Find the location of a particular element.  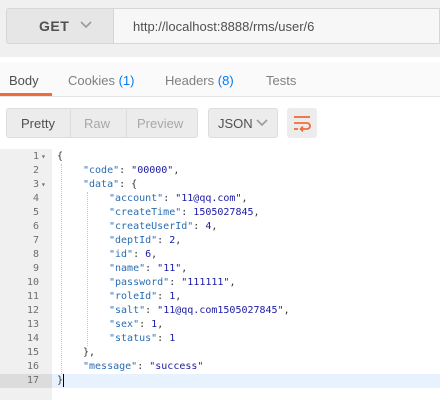

response-toolbar: Pretty Raw Preview JSON is located at coordinates (220, 123).